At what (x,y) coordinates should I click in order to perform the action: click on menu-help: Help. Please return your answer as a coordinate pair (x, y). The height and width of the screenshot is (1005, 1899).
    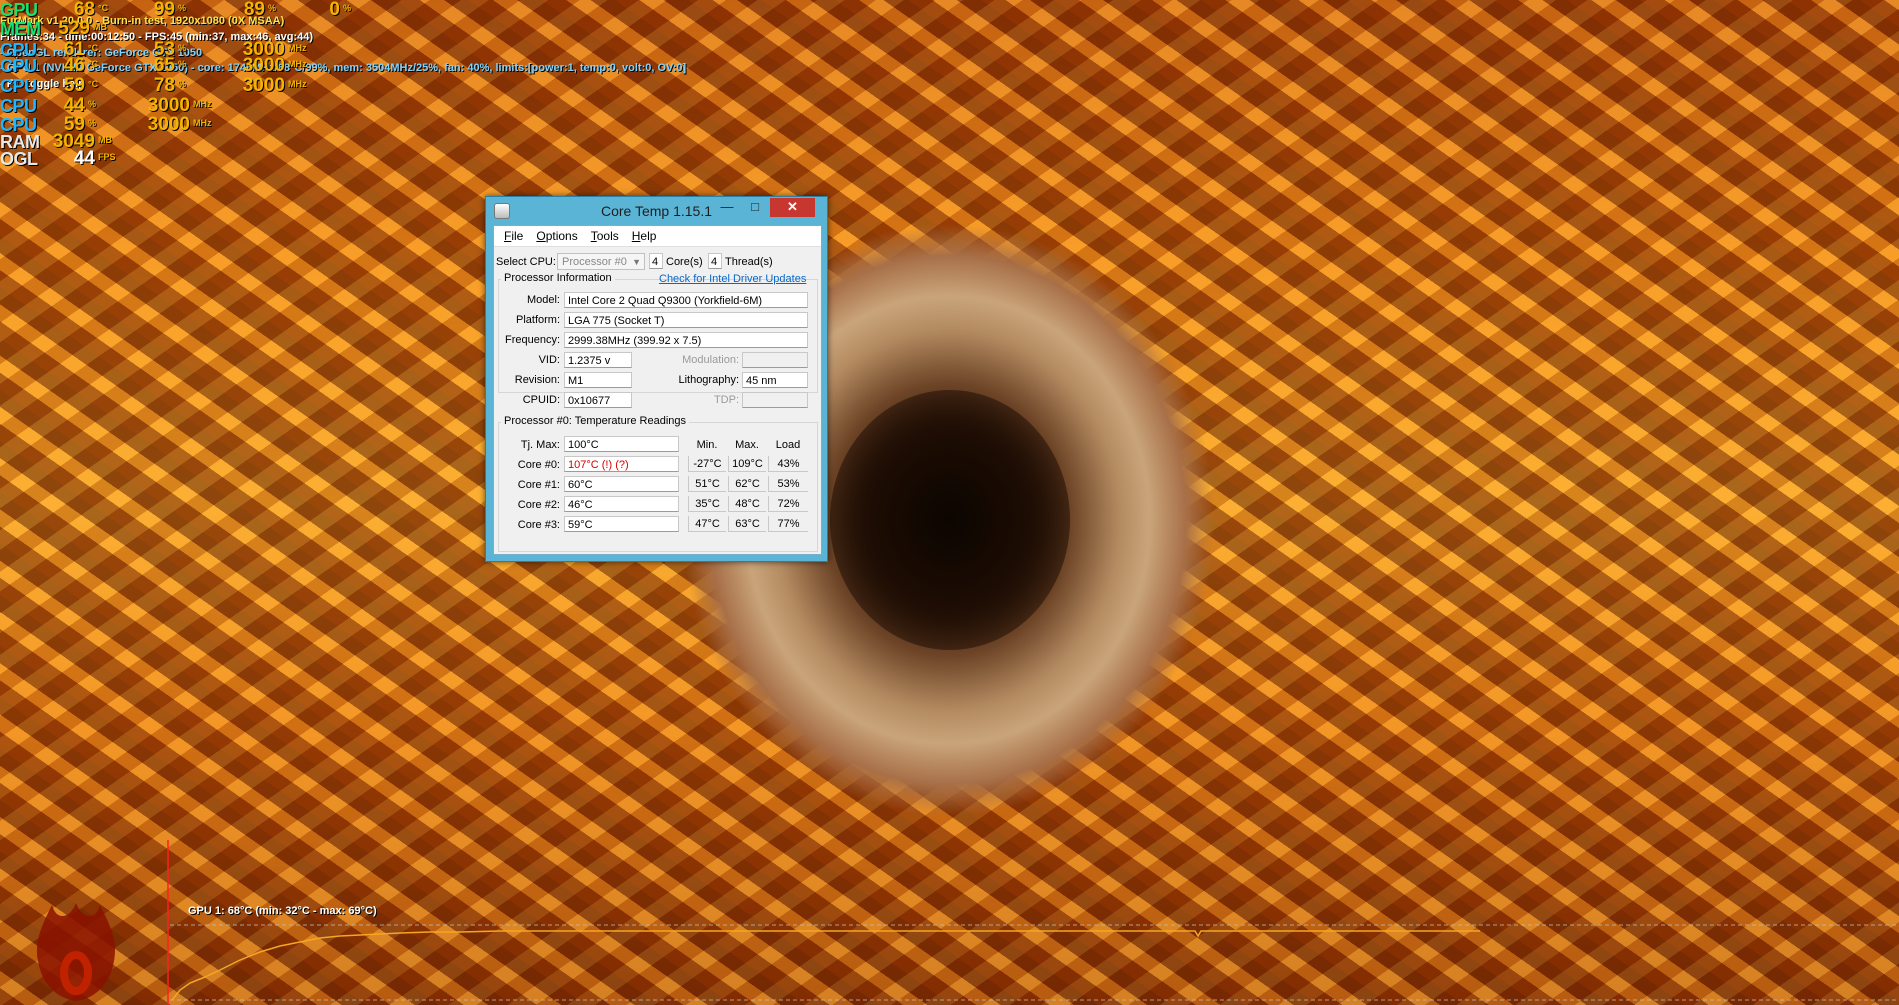
    Looking at the image, I should click on (644, 236).